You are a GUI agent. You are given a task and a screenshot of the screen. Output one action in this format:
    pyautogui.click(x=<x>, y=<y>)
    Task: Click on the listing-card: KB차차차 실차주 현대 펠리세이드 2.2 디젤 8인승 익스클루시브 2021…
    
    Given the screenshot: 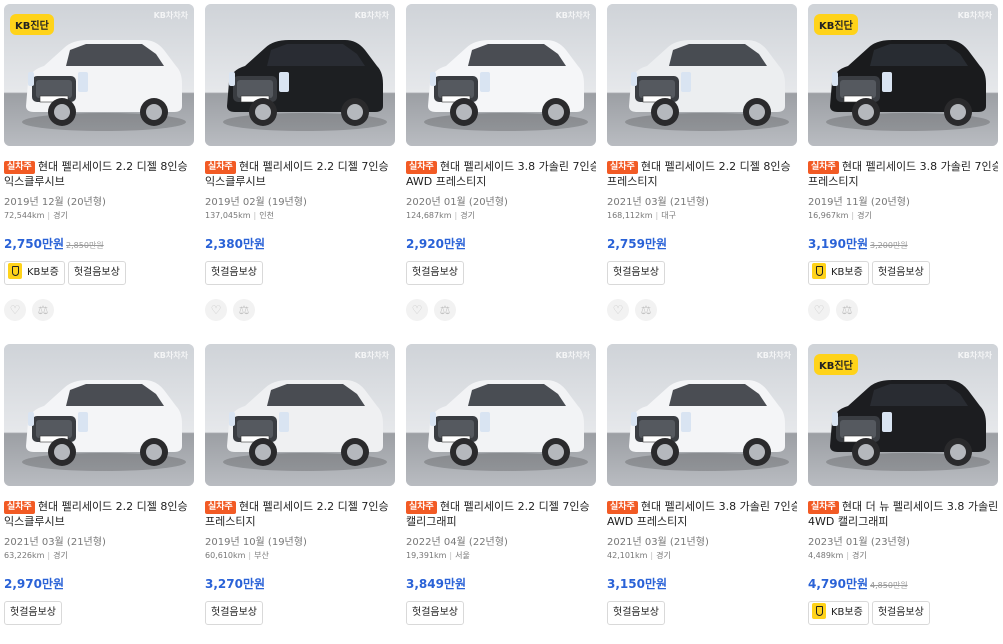 What is the action you would take?
    pyautogui.click(x=99, y=494)
    